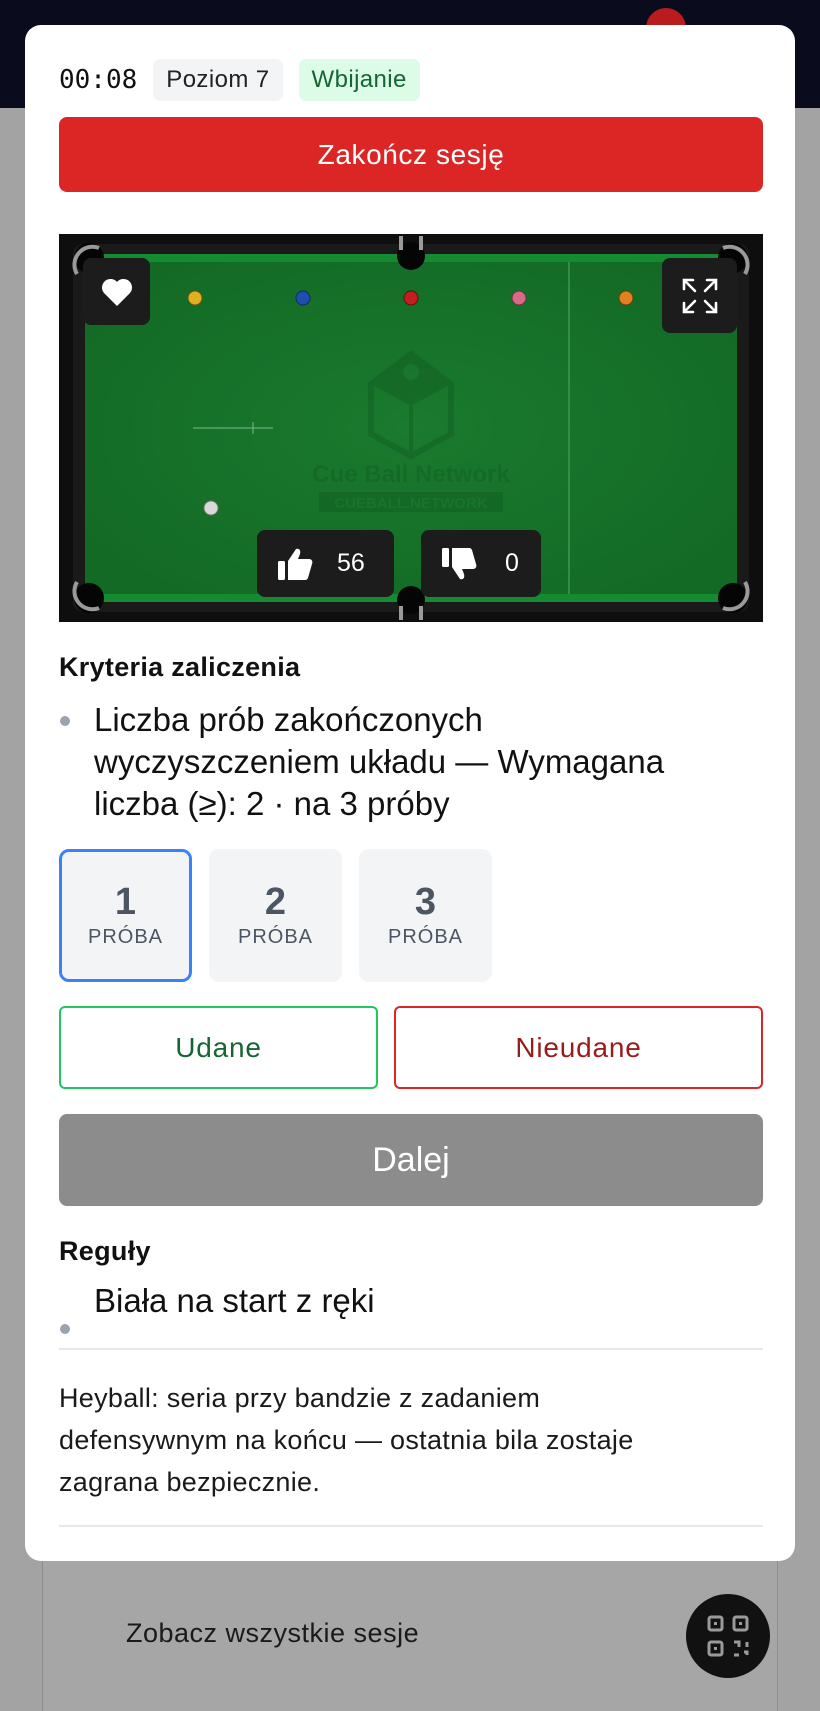 The width and height of the screenshot is (820, 1711). Describe the element at coordinates (218, 1047) in the screenshot. I see `success-button: Udane` at that location.